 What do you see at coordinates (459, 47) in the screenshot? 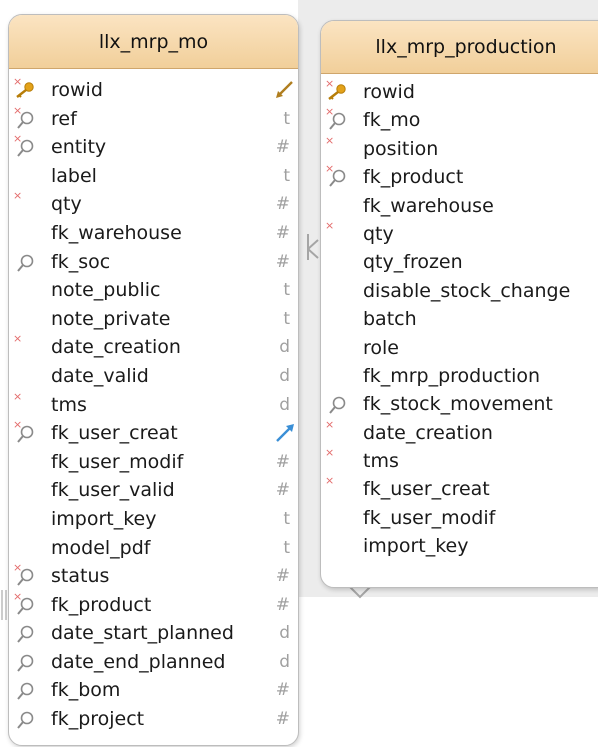
I see `table-title: llx_mrp_production` at bounding box center [459, 47].